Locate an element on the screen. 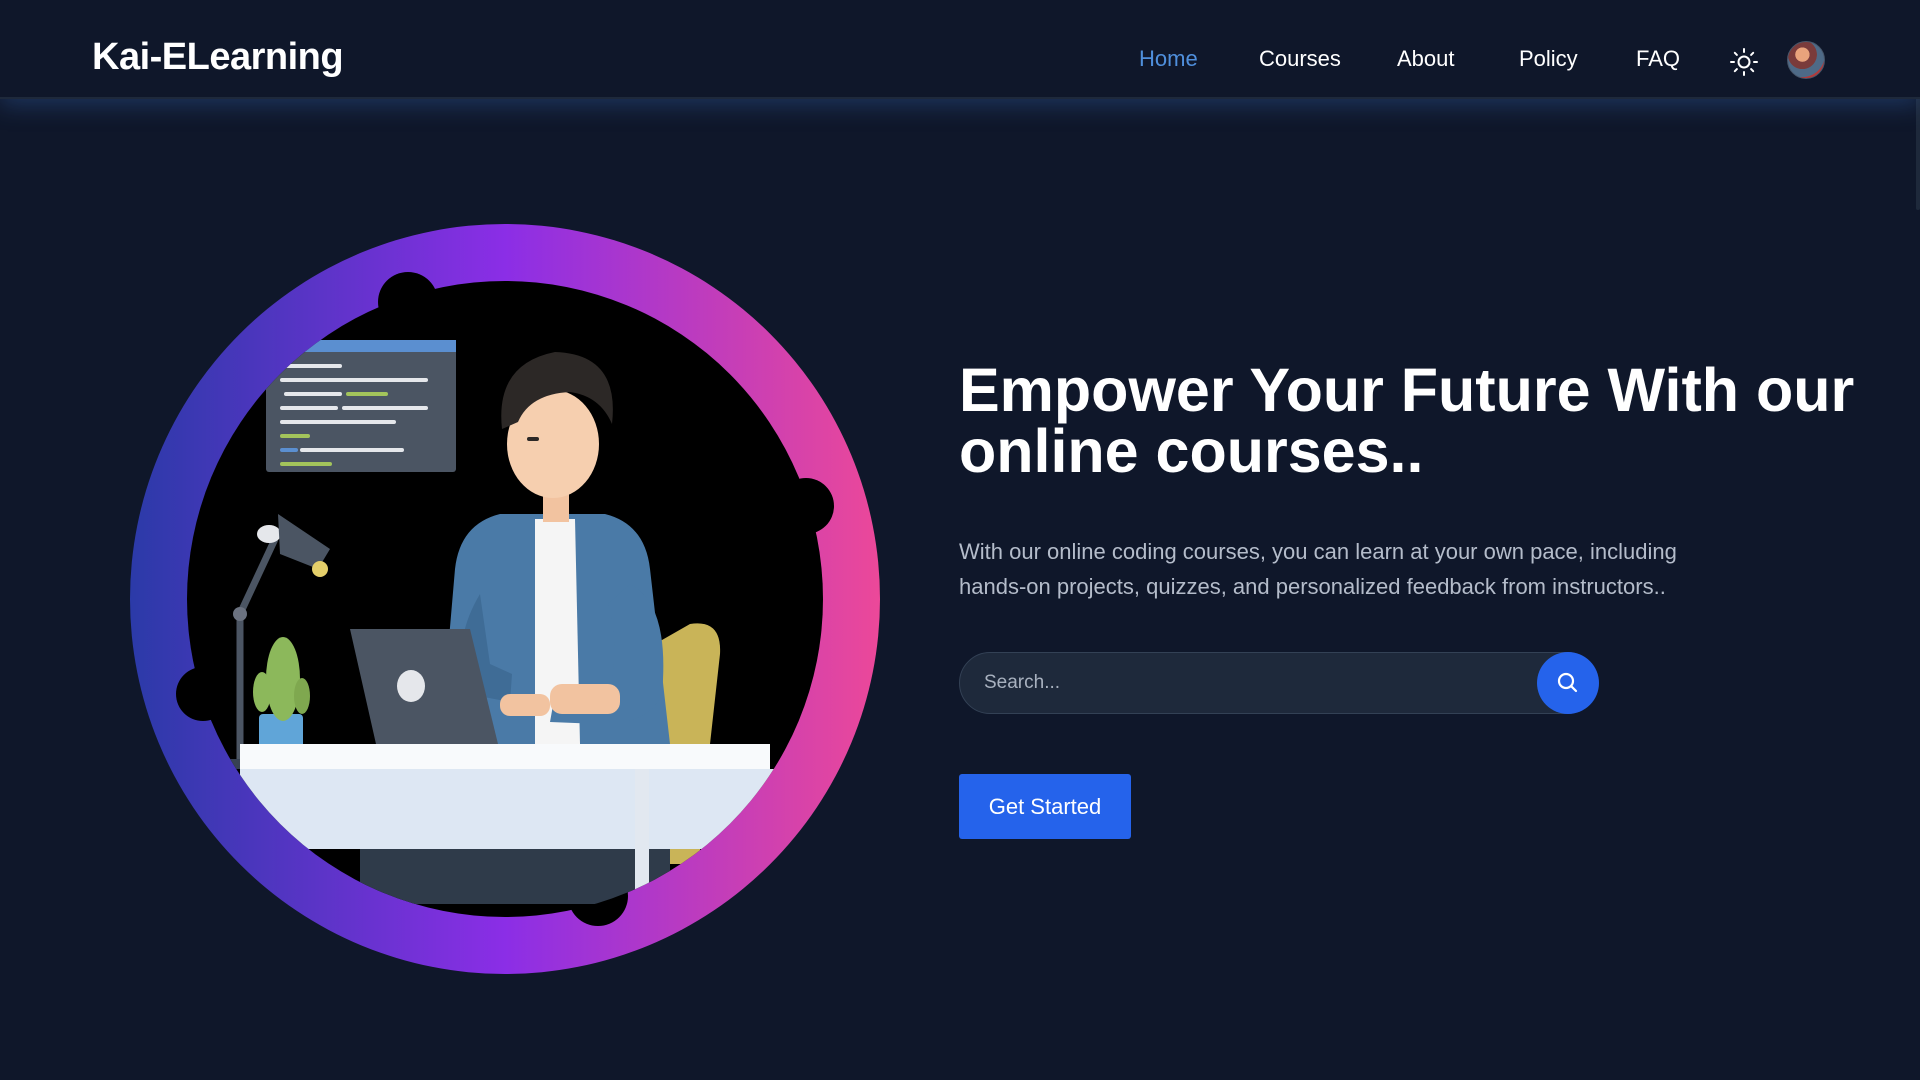 The image size is (1920, 1080). search-icon is located at coordinates (1567, 682).